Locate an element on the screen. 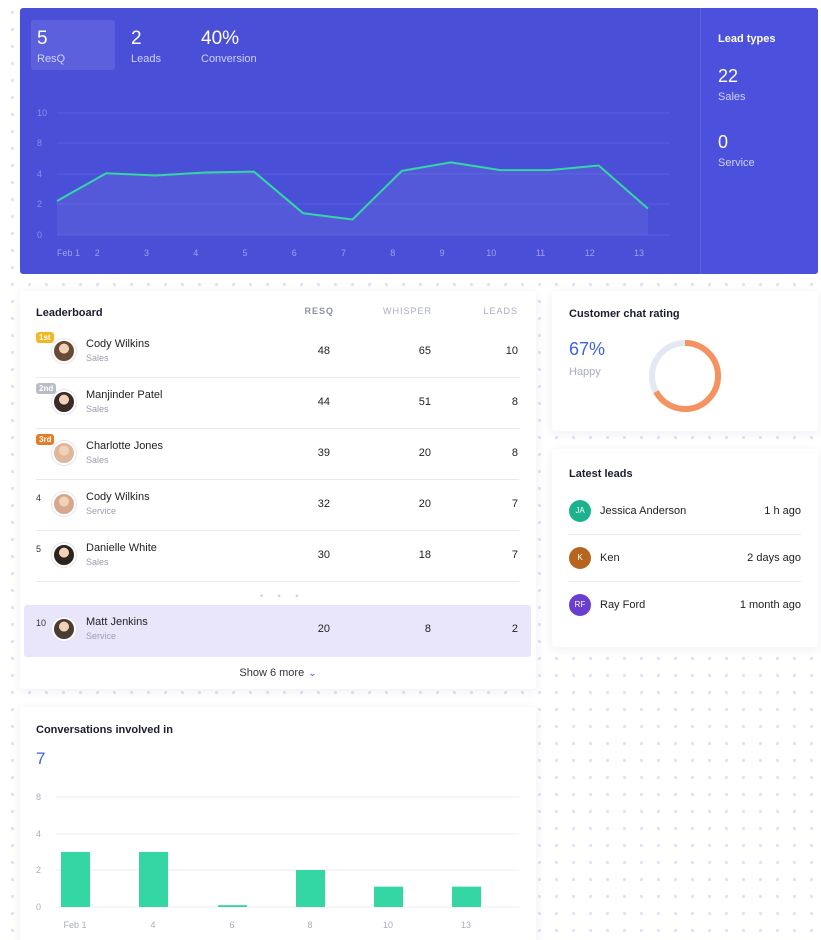  rank-number: 10 is located at coordinates (41, 623).